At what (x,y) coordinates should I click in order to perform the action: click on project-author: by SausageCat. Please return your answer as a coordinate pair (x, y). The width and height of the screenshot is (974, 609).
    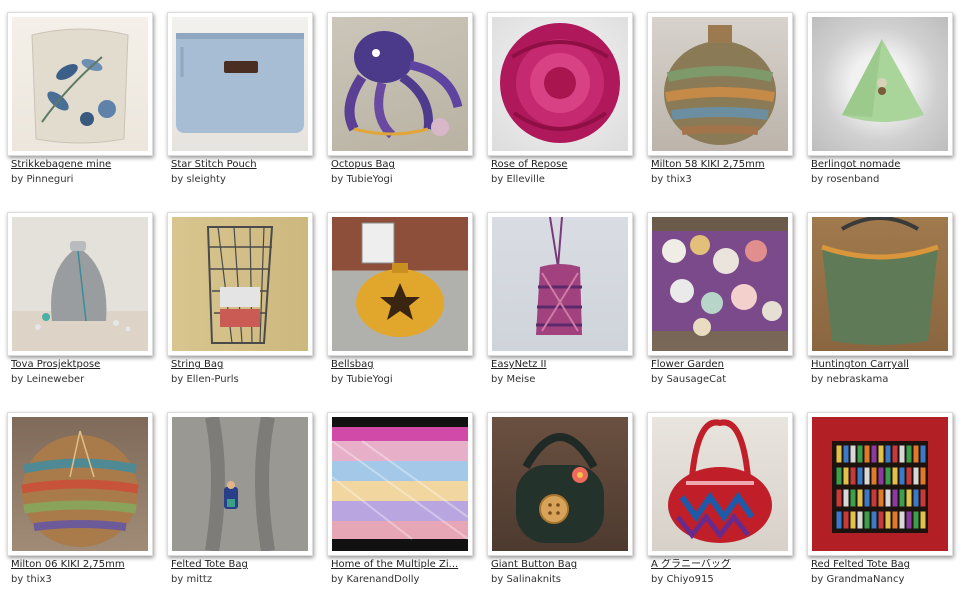
    Looking at the image, I should click on (688, 380).